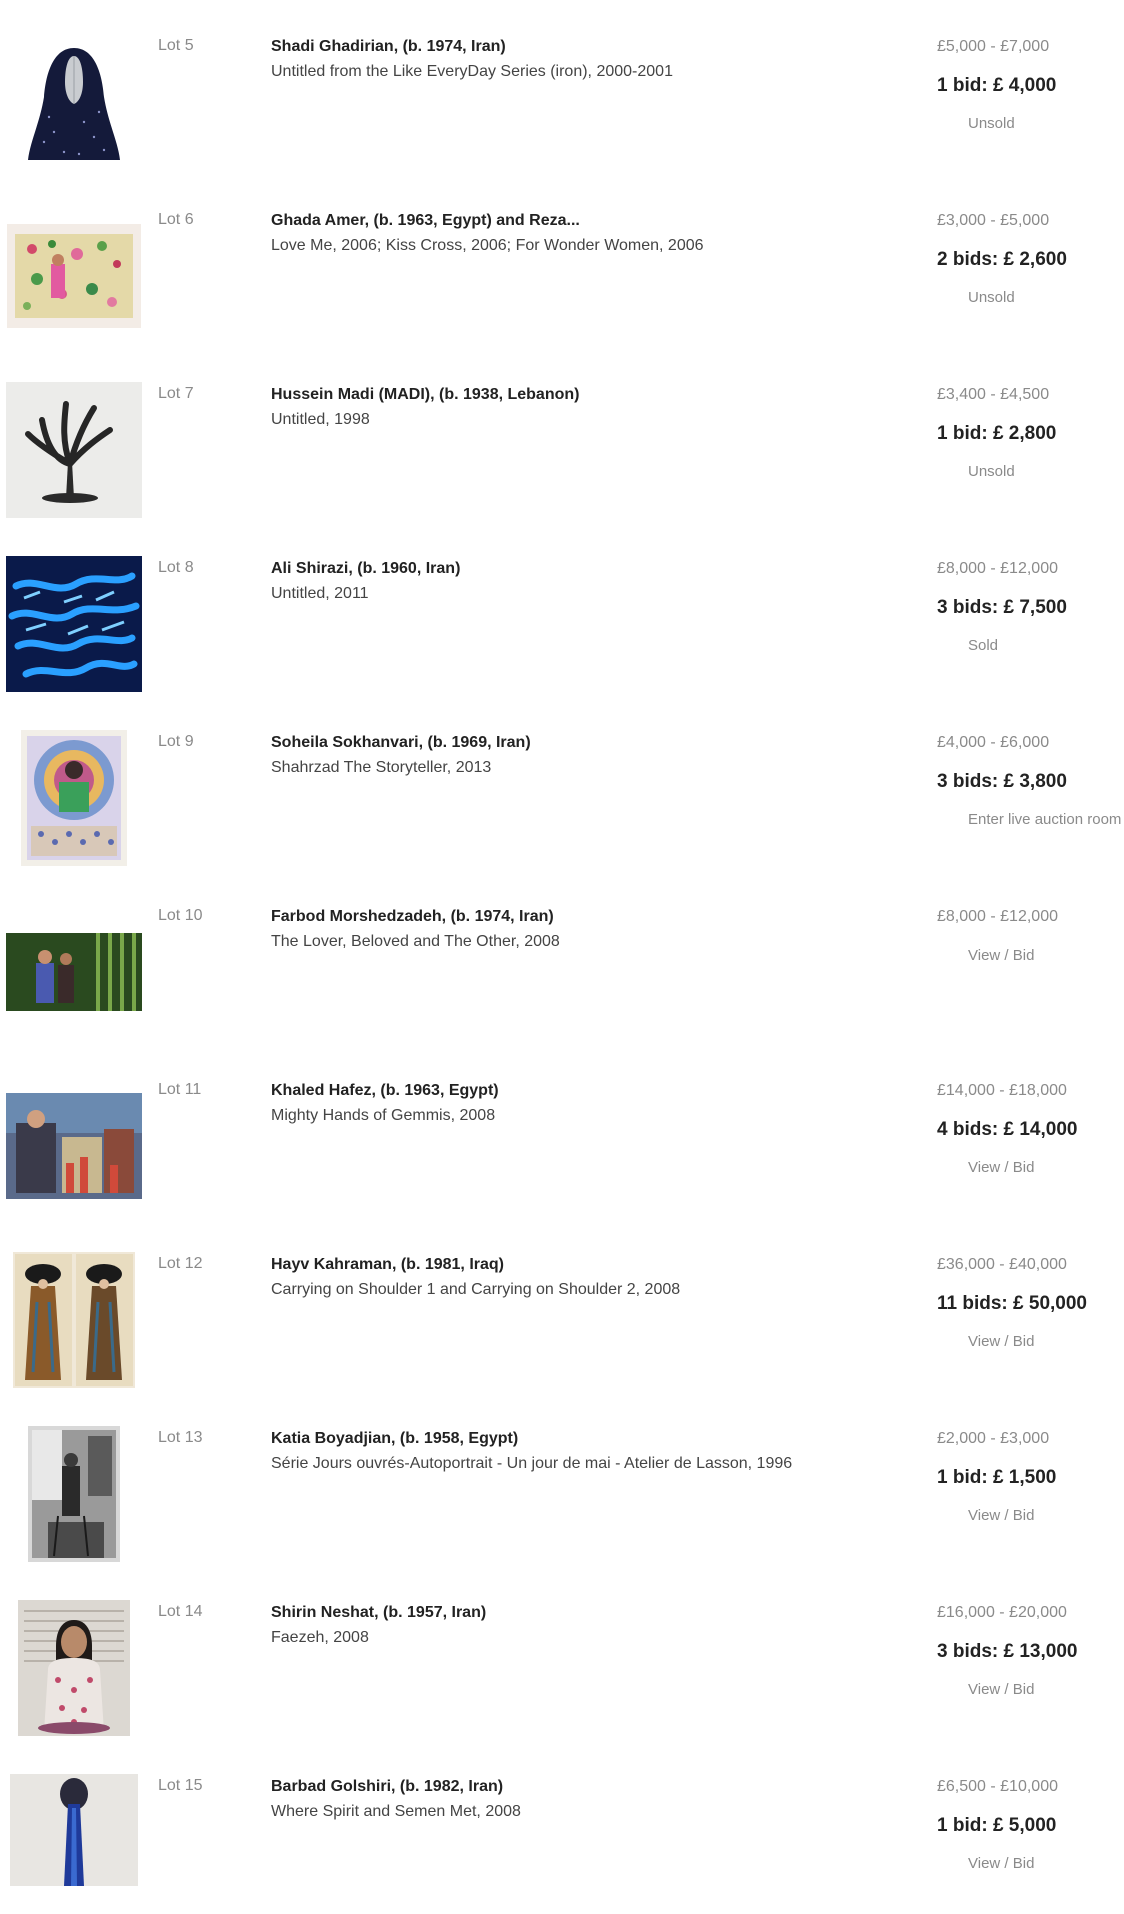 The height and width of the screenshot is (1914, 1124). What do you see at coordinates (1030, 820) in the screenshot?
I see `enter-live-auction-link: Enter live auction room` at bounding box center [1030, 820].